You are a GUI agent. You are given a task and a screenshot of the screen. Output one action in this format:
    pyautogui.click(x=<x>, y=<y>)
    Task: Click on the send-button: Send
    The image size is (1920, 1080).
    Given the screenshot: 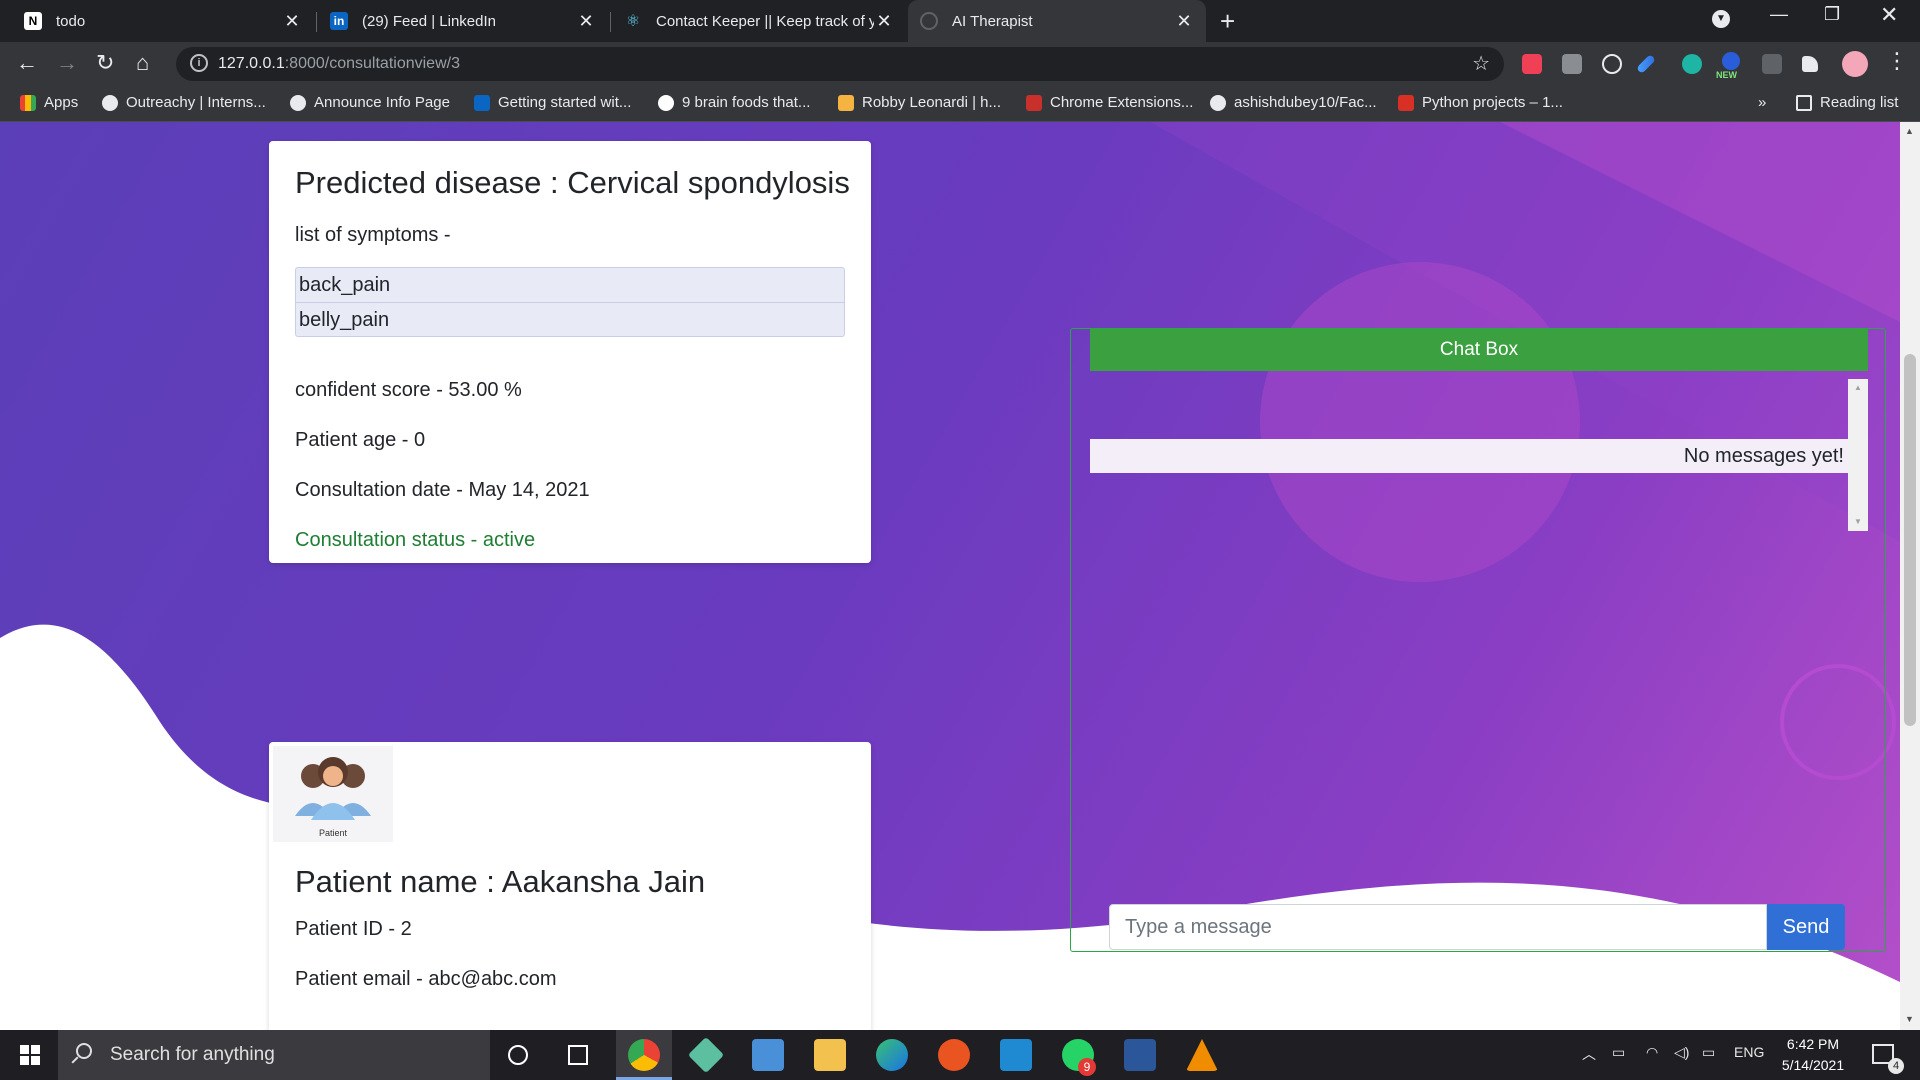 What is the action you would take?
    pyautogui.click(x=1806, y=927)
    